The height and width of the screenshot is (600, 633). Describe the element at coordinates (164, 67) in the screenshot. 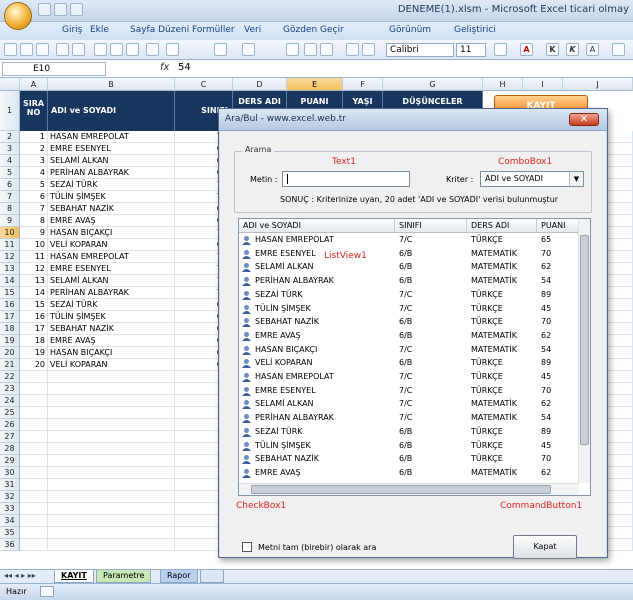

I see `fx-icon: fx` at that location.